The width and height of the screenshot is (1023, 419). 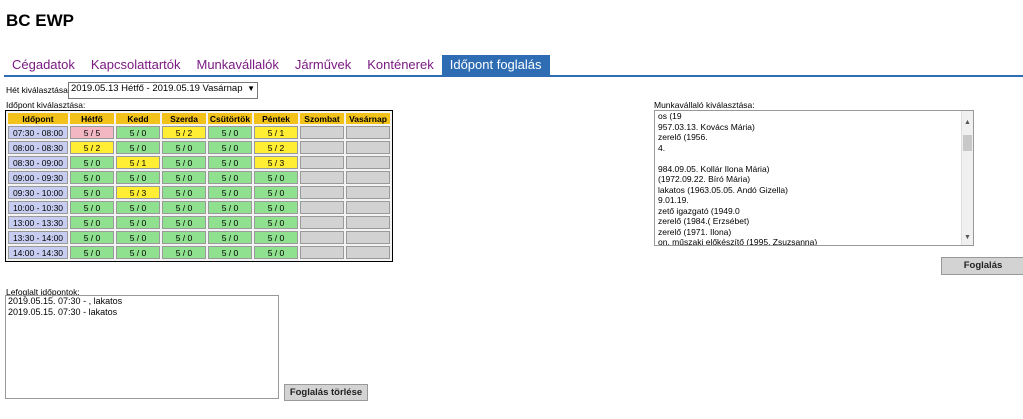 I want to click on tab-4: Konténerek, so click(x=400, y=65).